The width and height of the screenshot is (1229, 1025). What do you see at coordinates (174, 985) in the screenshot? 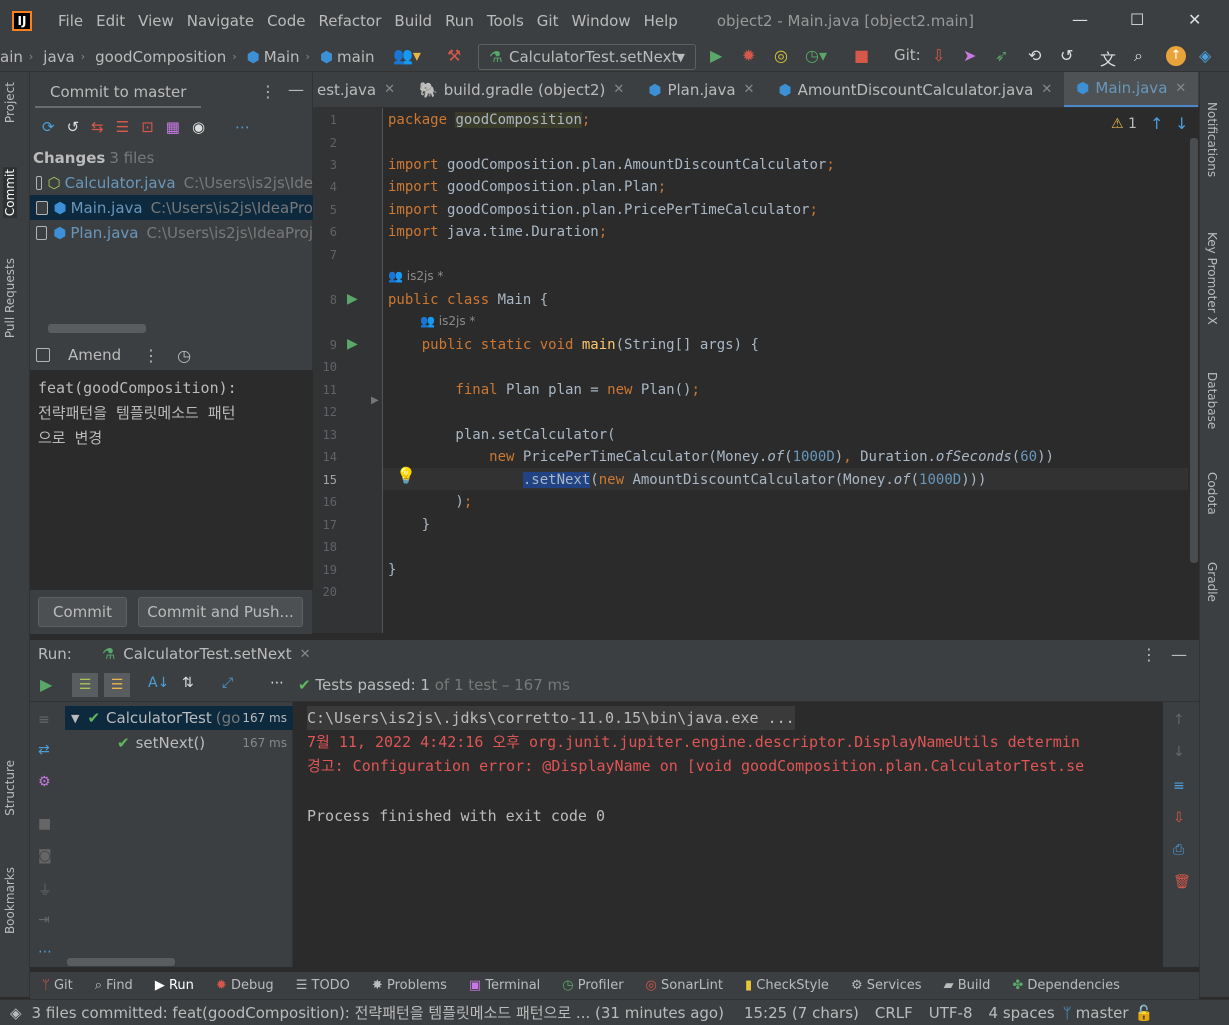
I see `bottom-tab-run: ▶ Run` at bounding box center [174, 985].